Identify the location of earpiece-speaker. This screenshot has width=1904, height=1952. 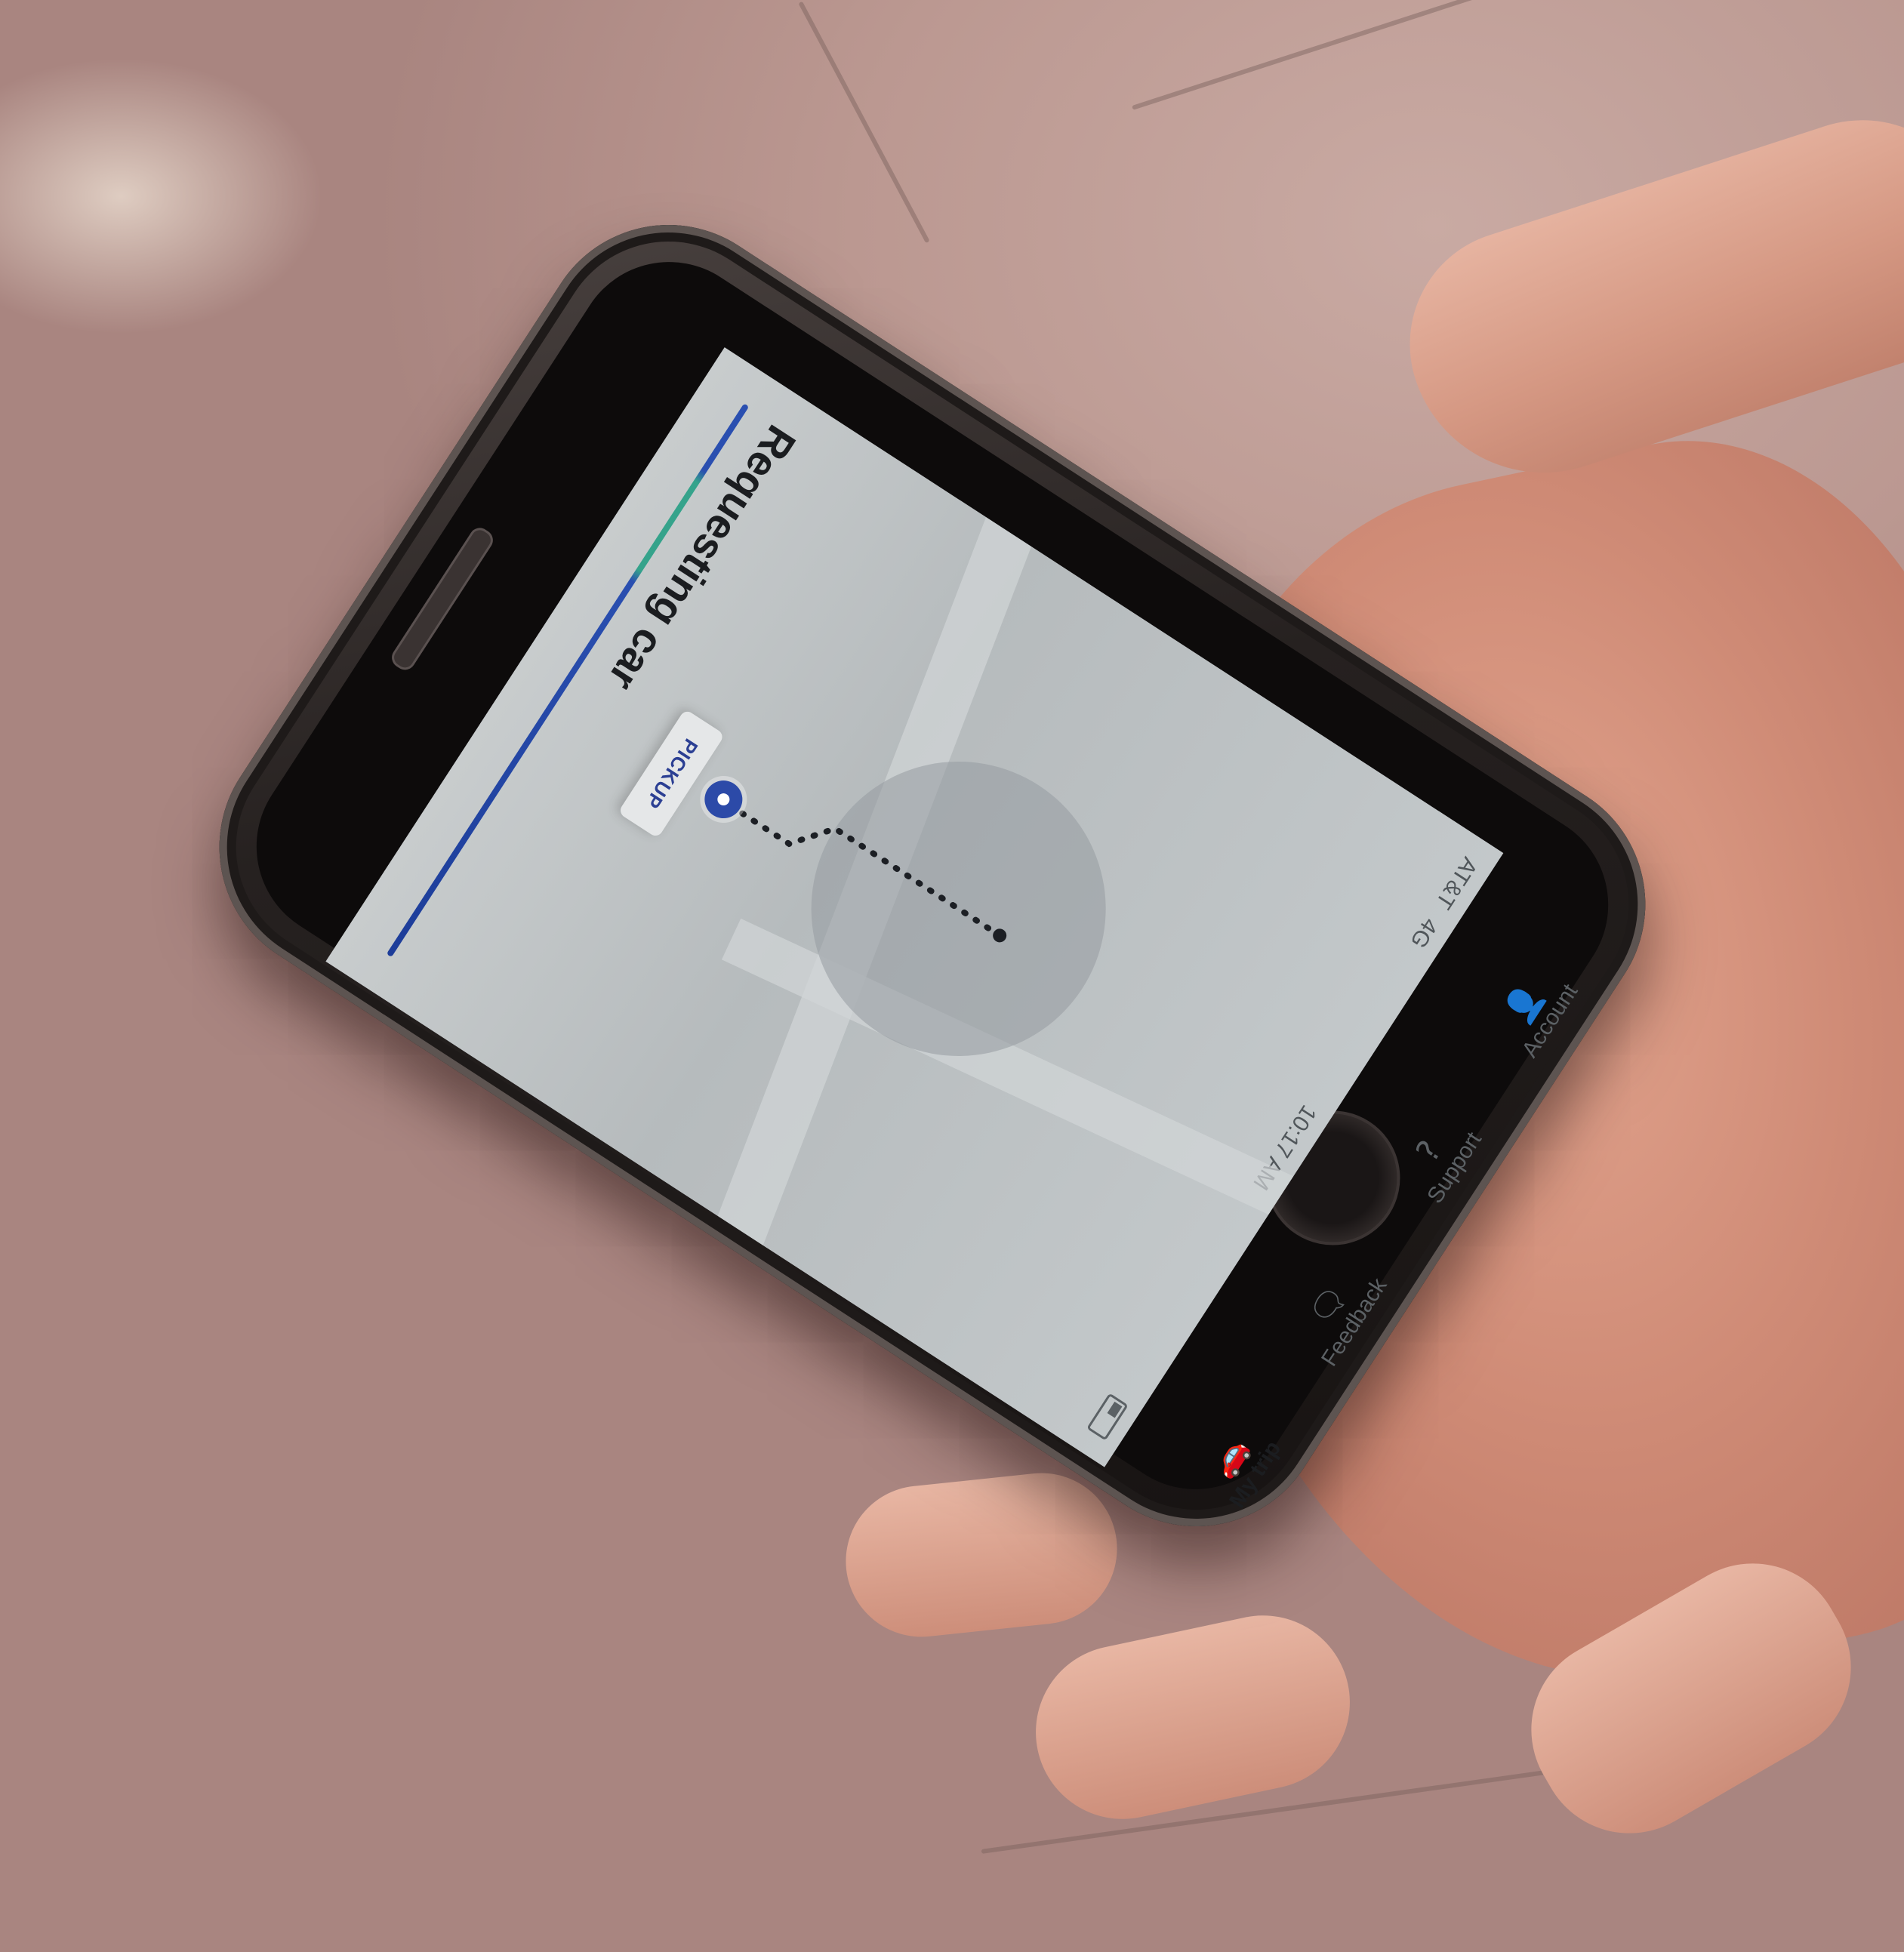
(442, 599).